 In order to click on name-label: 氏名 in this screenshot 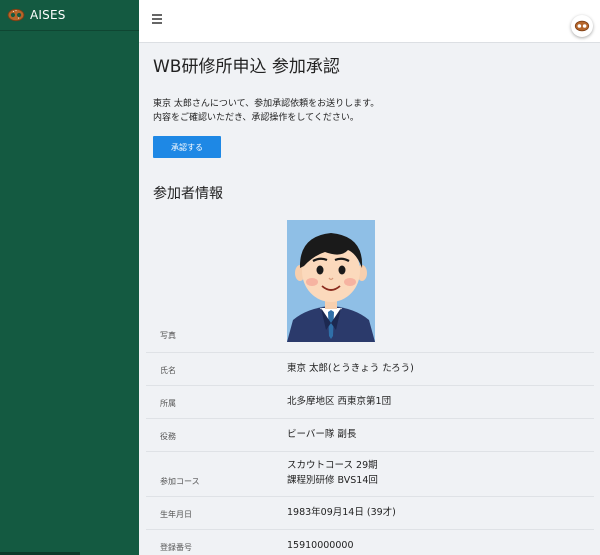, I will do `click(168, 370)`.